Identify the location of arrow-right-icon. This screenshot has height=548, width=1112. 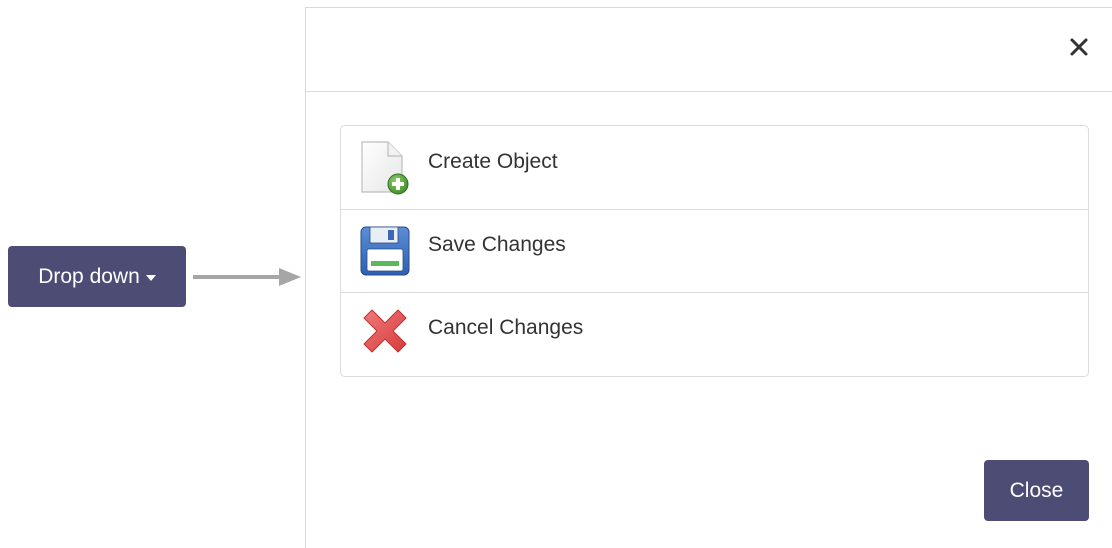
(247, 277).